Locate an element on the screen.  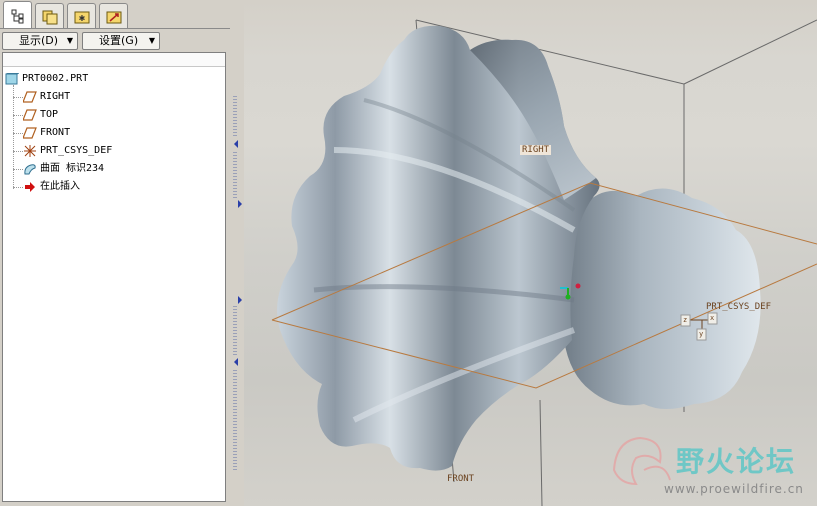
folder-browser-icon is located at coordinates (49, 17).